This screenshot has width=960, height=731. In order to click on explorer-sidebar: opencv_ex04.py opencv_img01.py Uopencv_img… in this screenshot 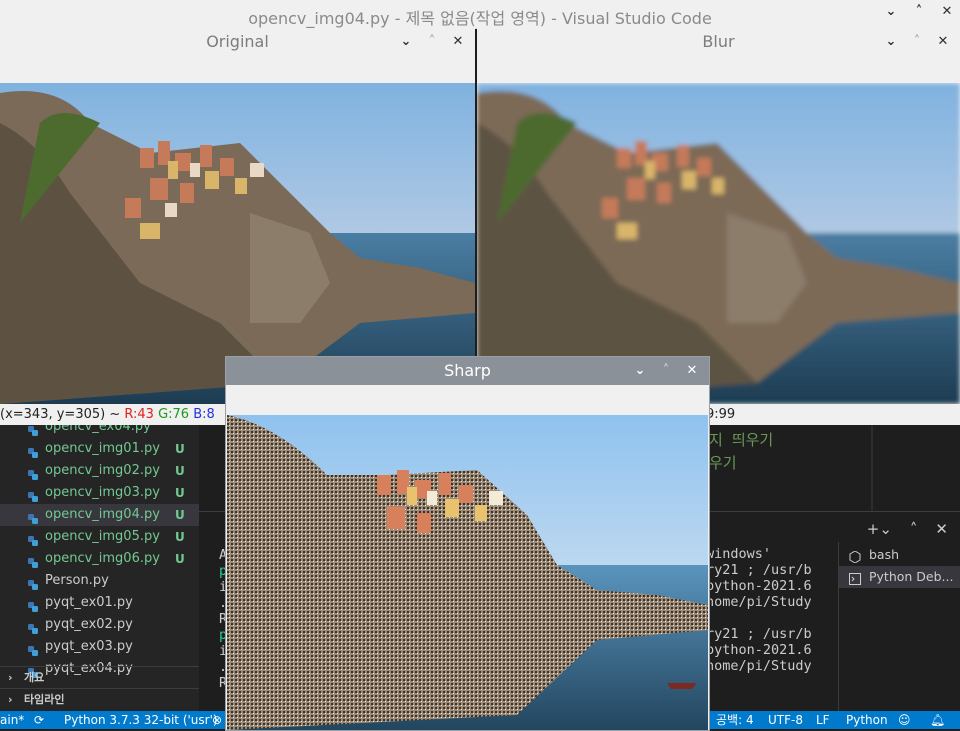, I will do `click(99, 568)`.